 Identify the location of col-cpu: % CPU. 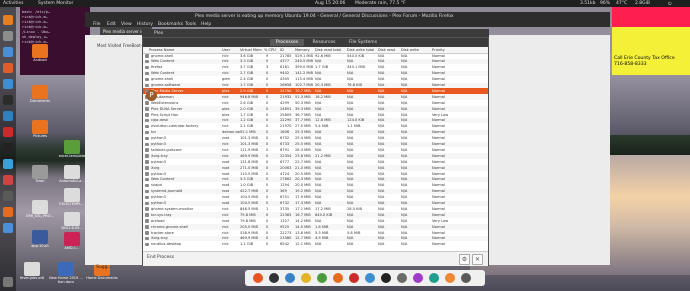
(270, 50).